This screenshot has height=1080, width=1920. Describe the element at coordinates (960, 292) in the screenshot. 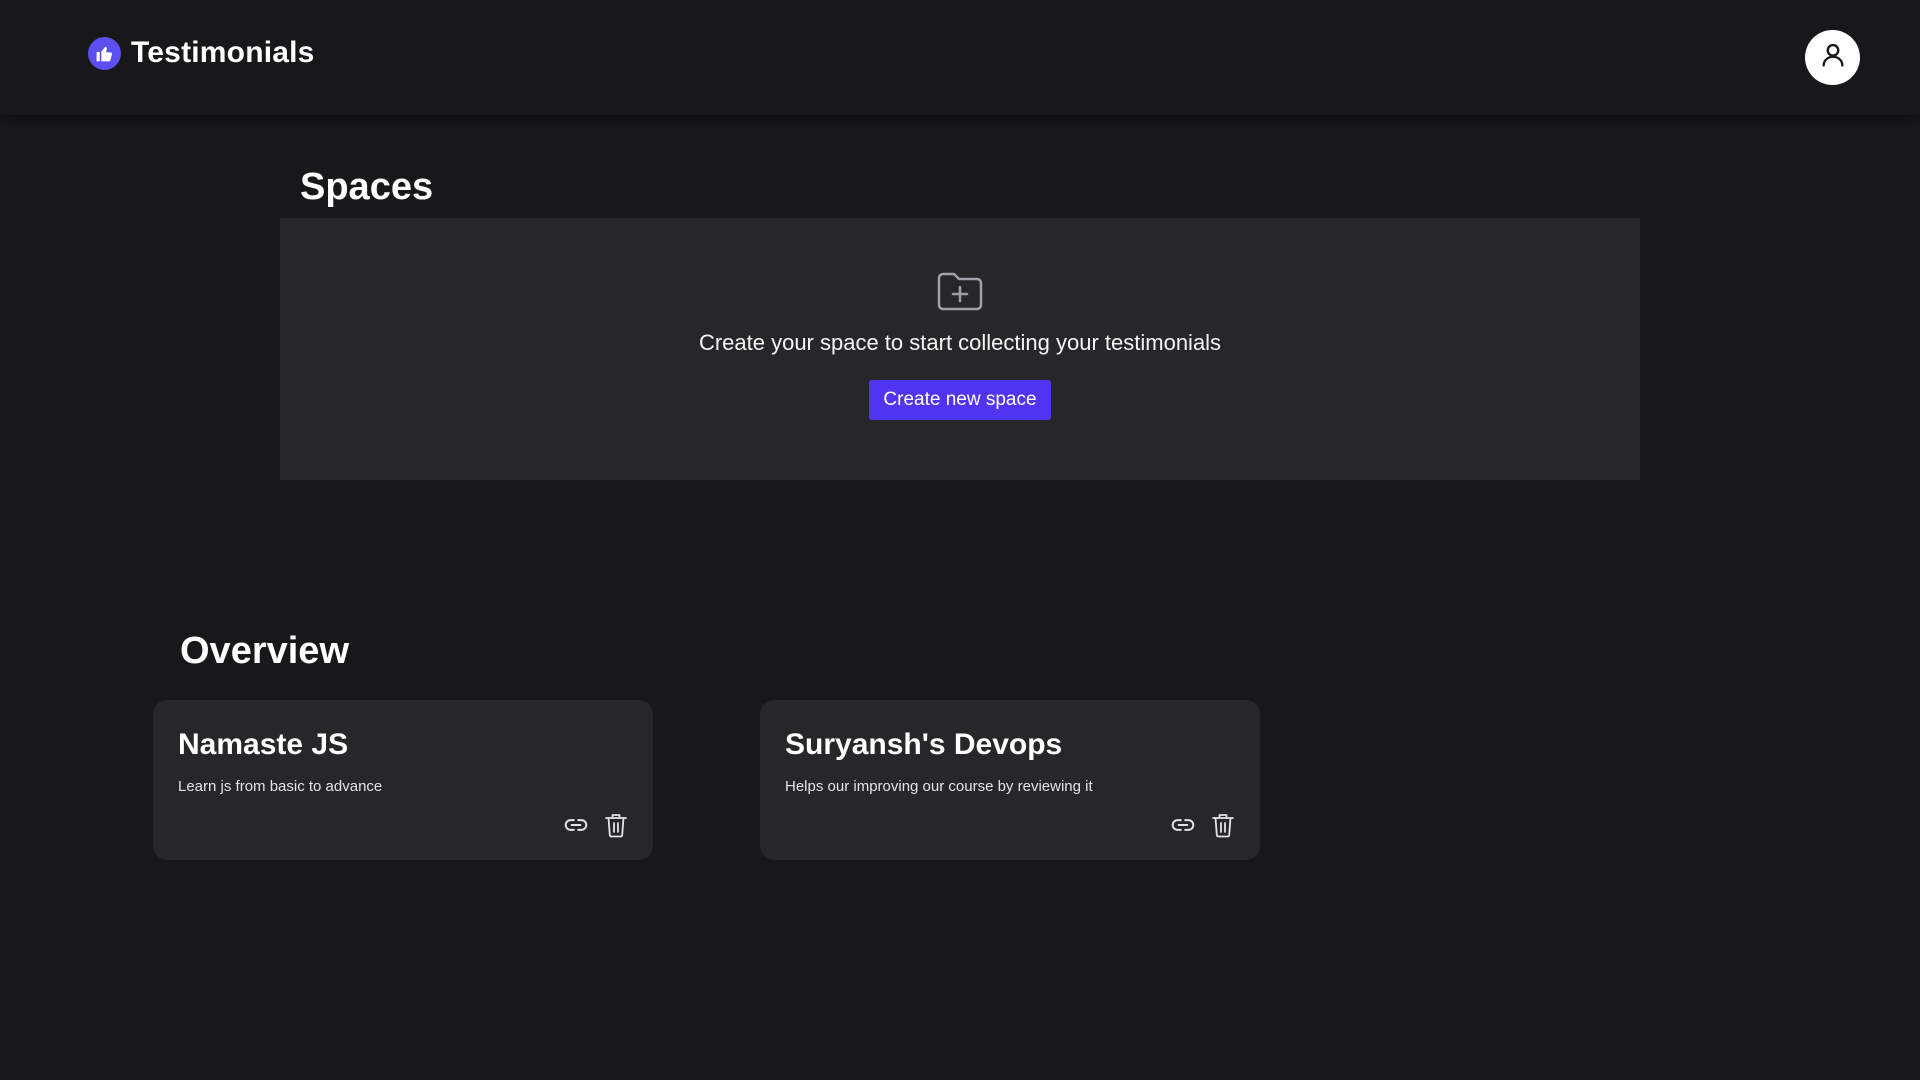

I see `folder-plus-icon` at that location.